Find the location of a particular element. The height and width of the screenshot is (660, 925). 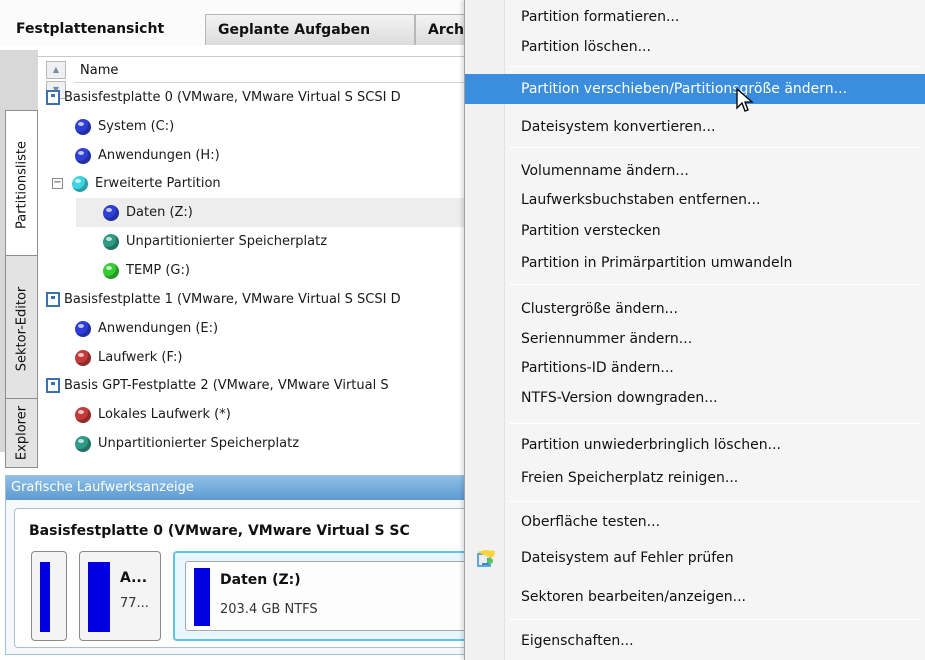

tree-row-label: Daten (Z:) is located at coordinates (159, 212).